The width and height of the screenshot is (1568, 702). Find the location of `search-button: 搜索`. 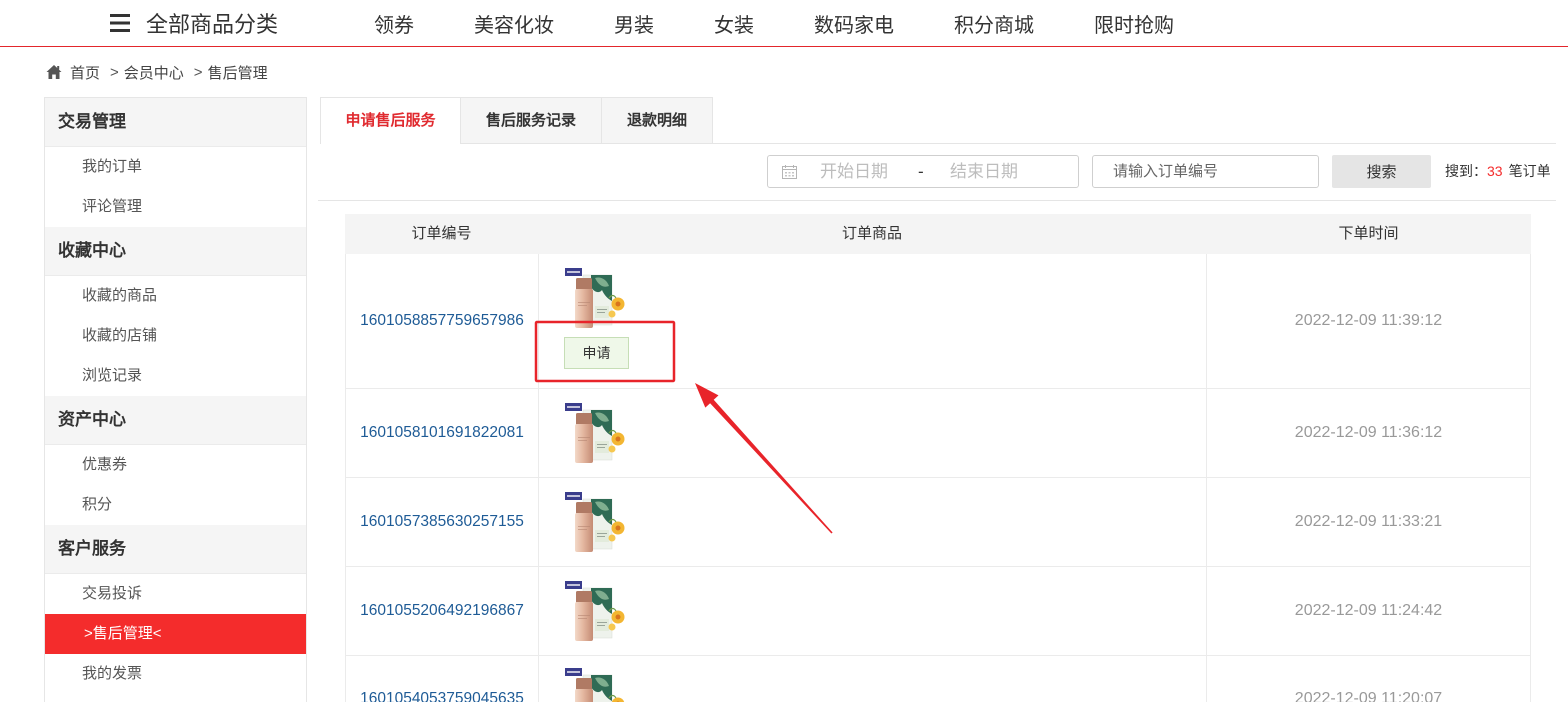

search-button: 搜索 is located at coordinates (1381, 171).